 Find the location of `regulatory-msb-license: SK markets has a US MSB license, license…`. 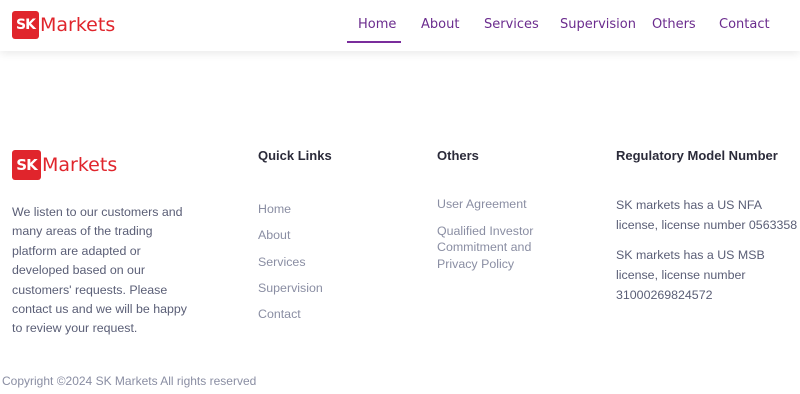

regulatory-msb-license: SK markets has a US MSB license, license… is located at coordinates (690, 275).